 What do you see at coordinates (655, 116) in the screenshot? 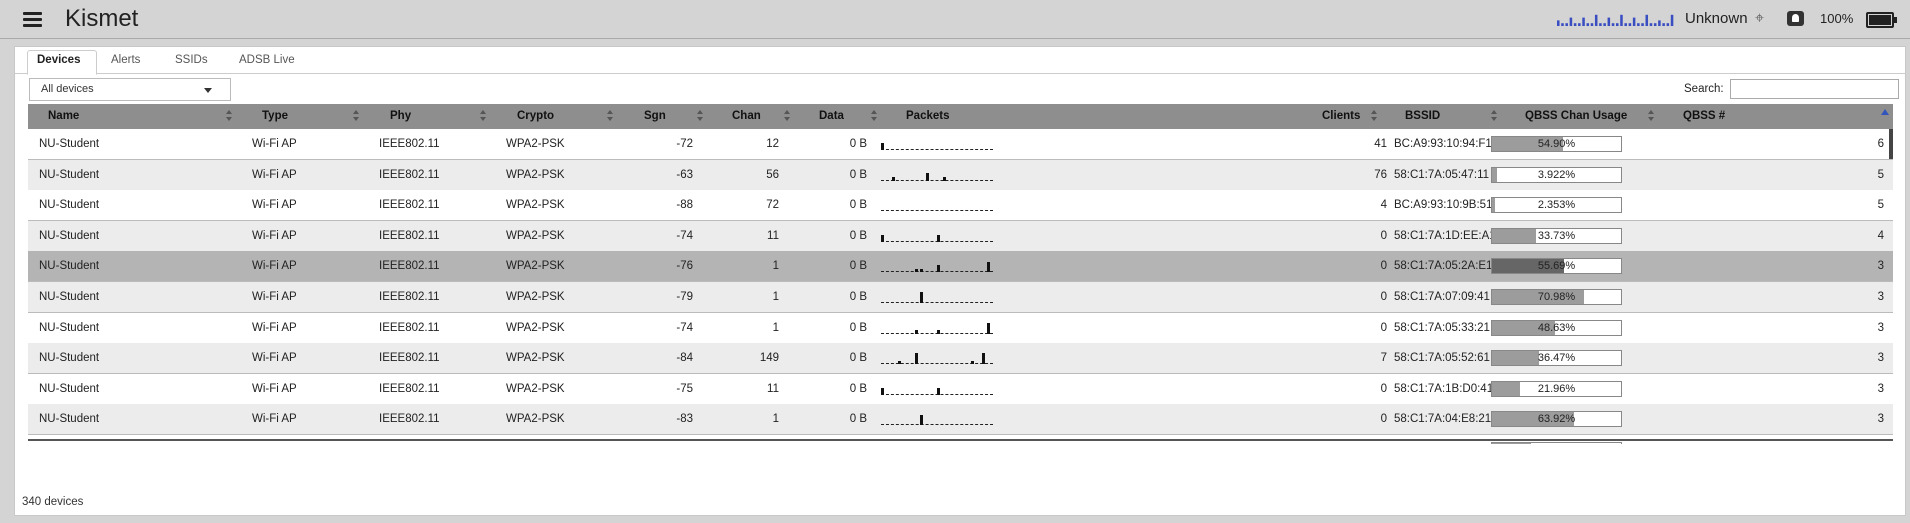
I see `col-sgn: Sgn` at bounding box center [655, 116].